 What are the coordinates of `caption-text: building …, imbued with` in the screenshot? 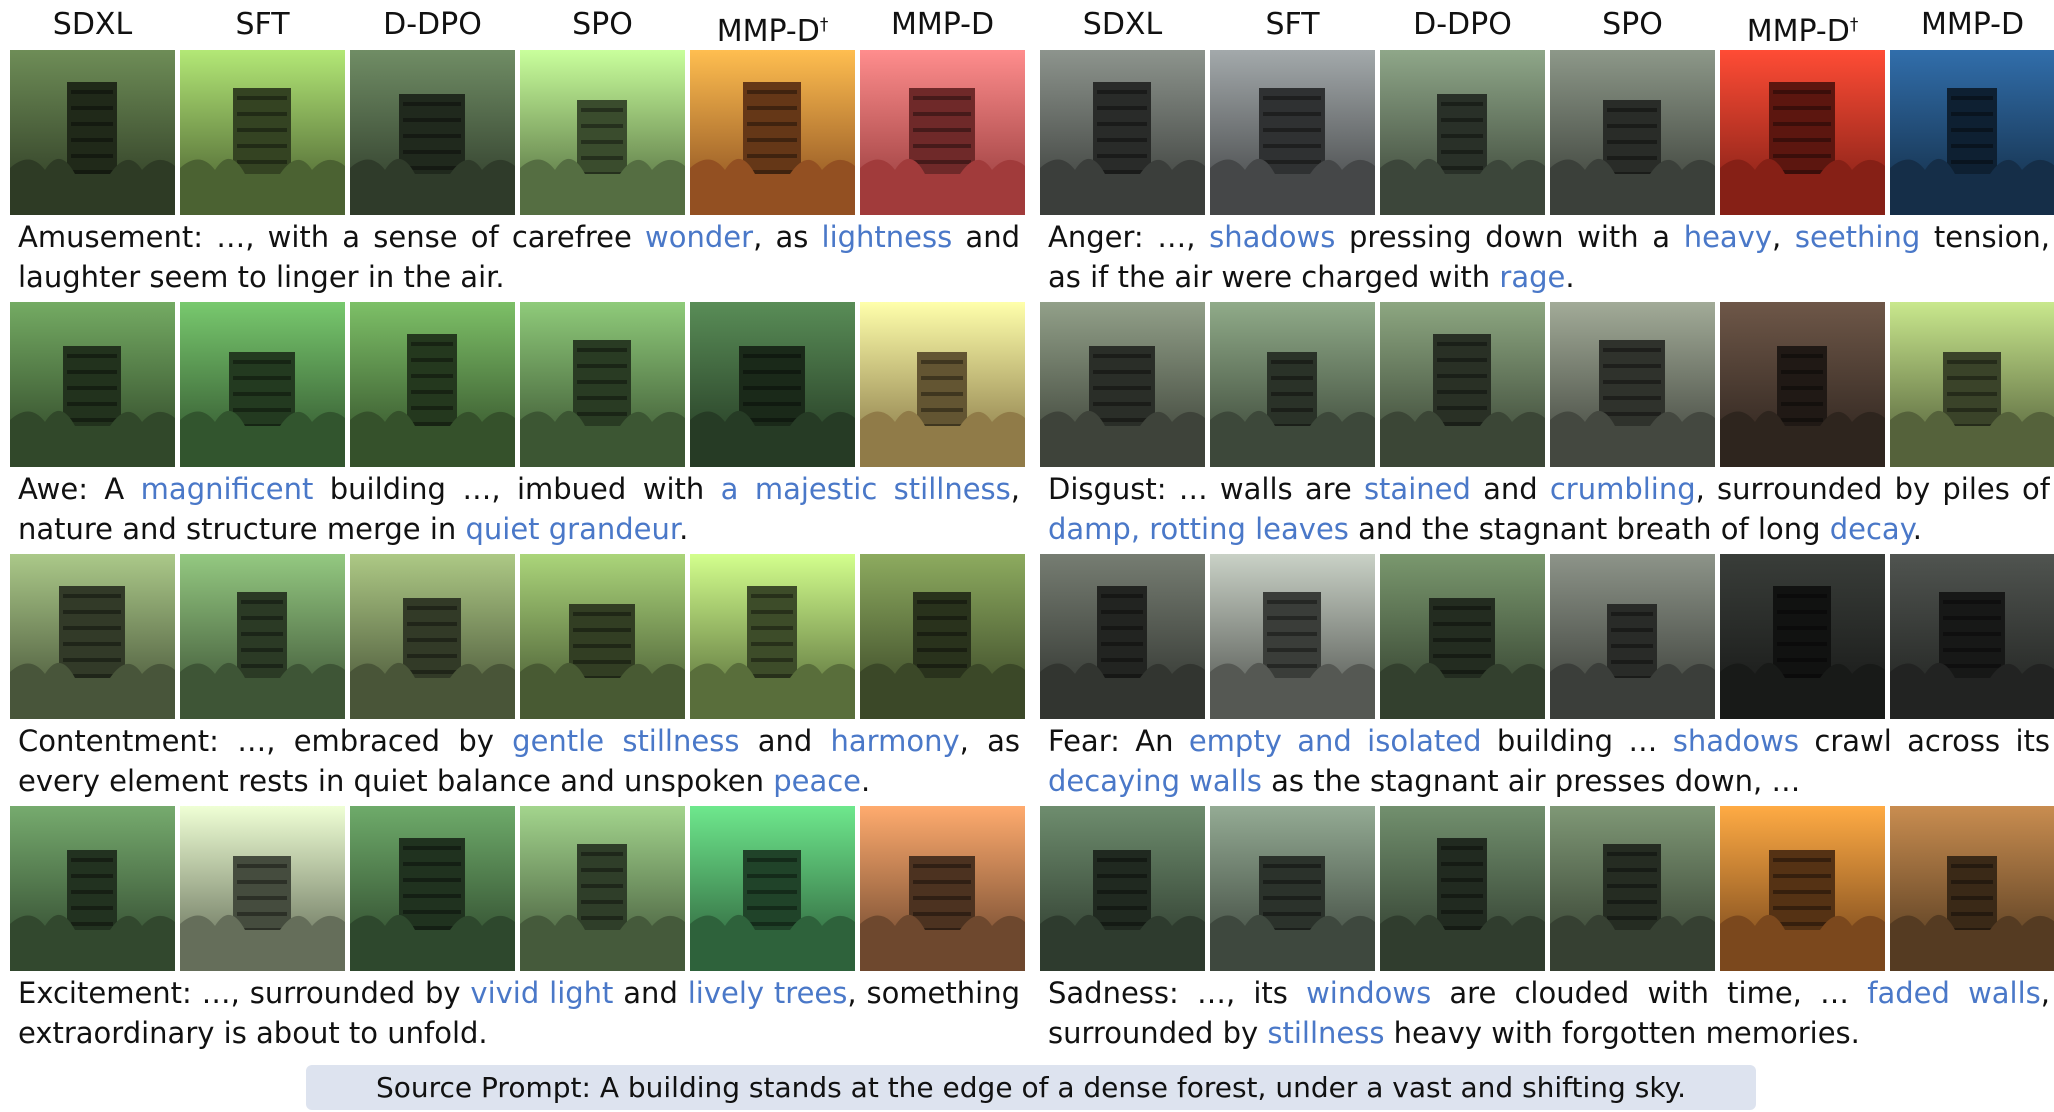 It's located at (517, 489).